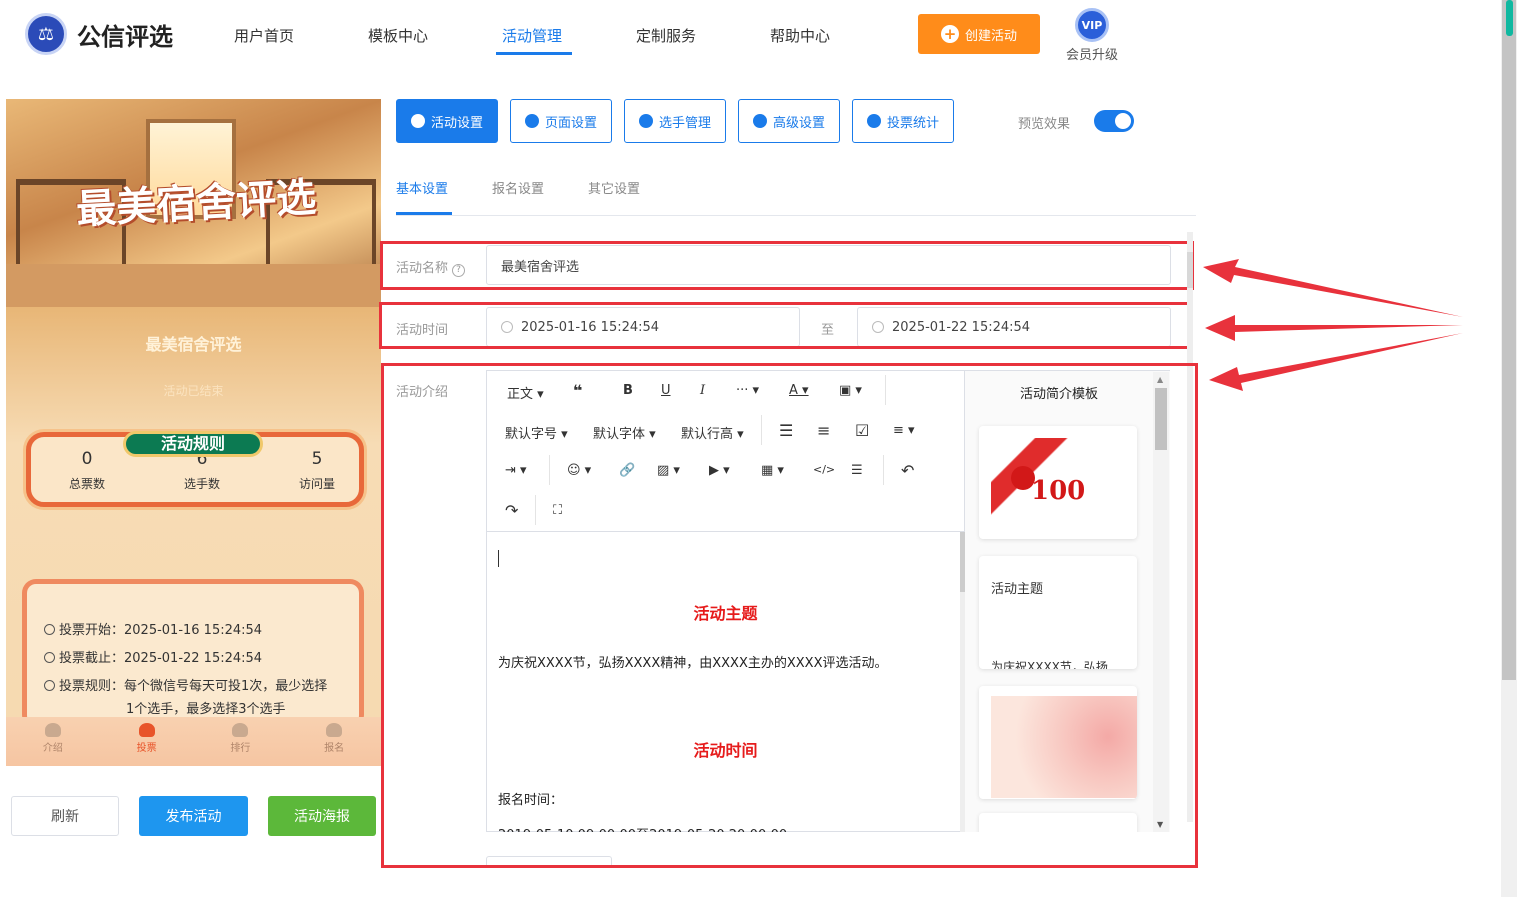 The width and height of the screenshot is (1517, 897). I want to click on rule-text: 投票截止：2025-01-22 15:24:54, so click(161, 658).